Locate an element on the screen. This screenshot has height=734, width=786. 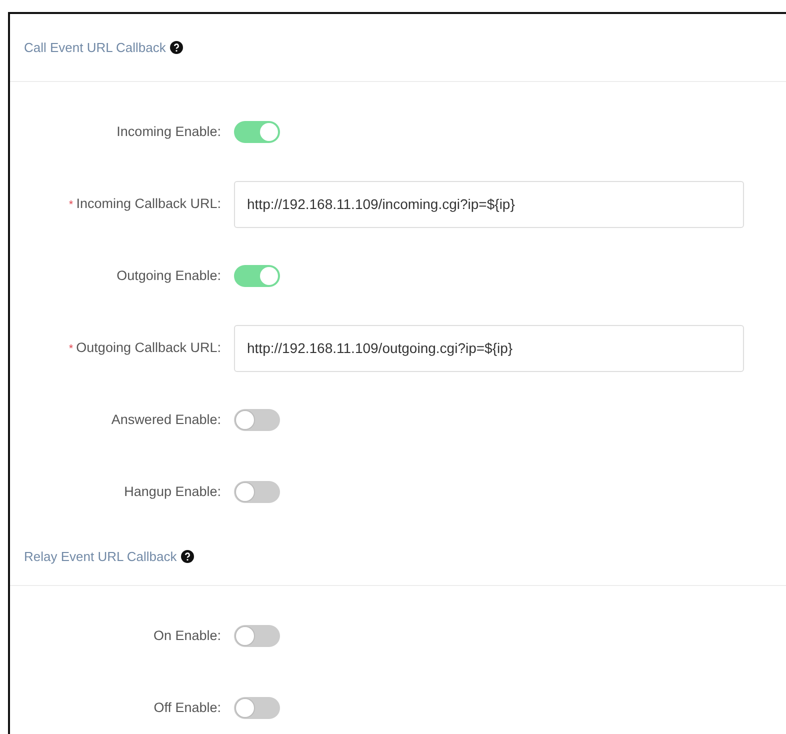
field-label: Answered Enable: is located at coordinates (166, 419).